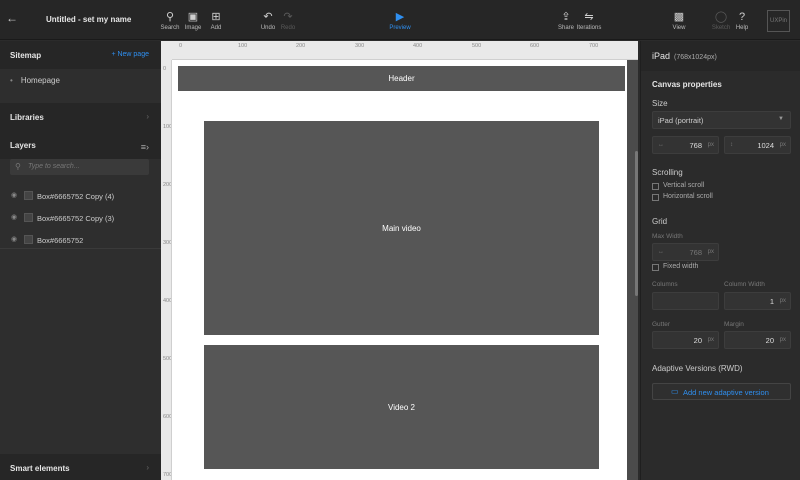 The width and height of the screenshot is (800, 480). What do you see at coordinates (675, 391) in the screenshot?
I see `device-icon: ▭` at bounding box center [675, 391].